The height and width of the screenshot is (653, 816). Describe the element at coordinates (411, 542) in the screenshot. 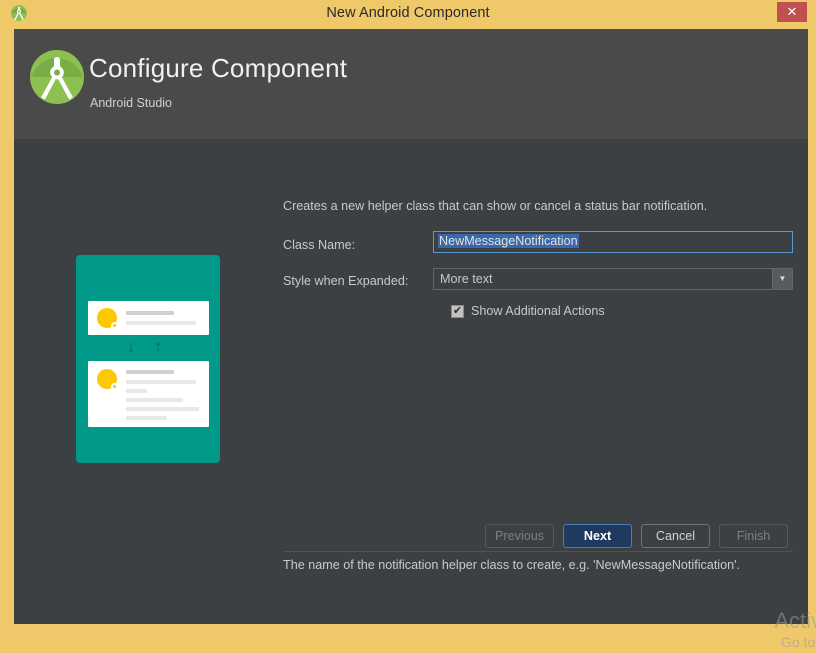

I see `button-bar: Previous Next Cancel Finish` at that location.